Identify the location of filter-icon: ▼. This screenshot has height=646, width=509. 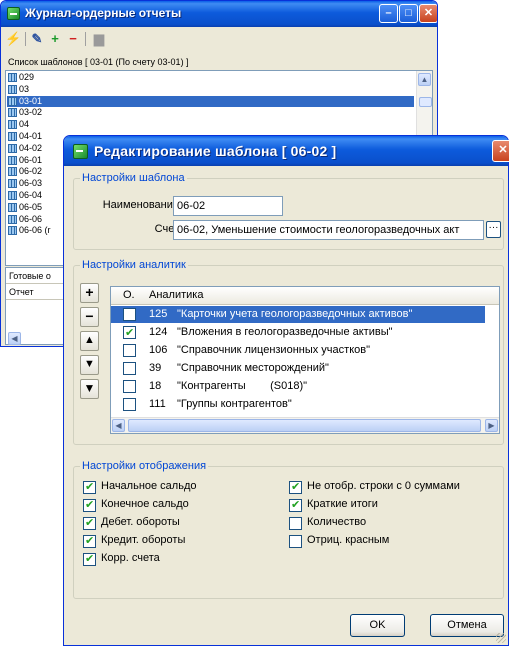
(89, 389).